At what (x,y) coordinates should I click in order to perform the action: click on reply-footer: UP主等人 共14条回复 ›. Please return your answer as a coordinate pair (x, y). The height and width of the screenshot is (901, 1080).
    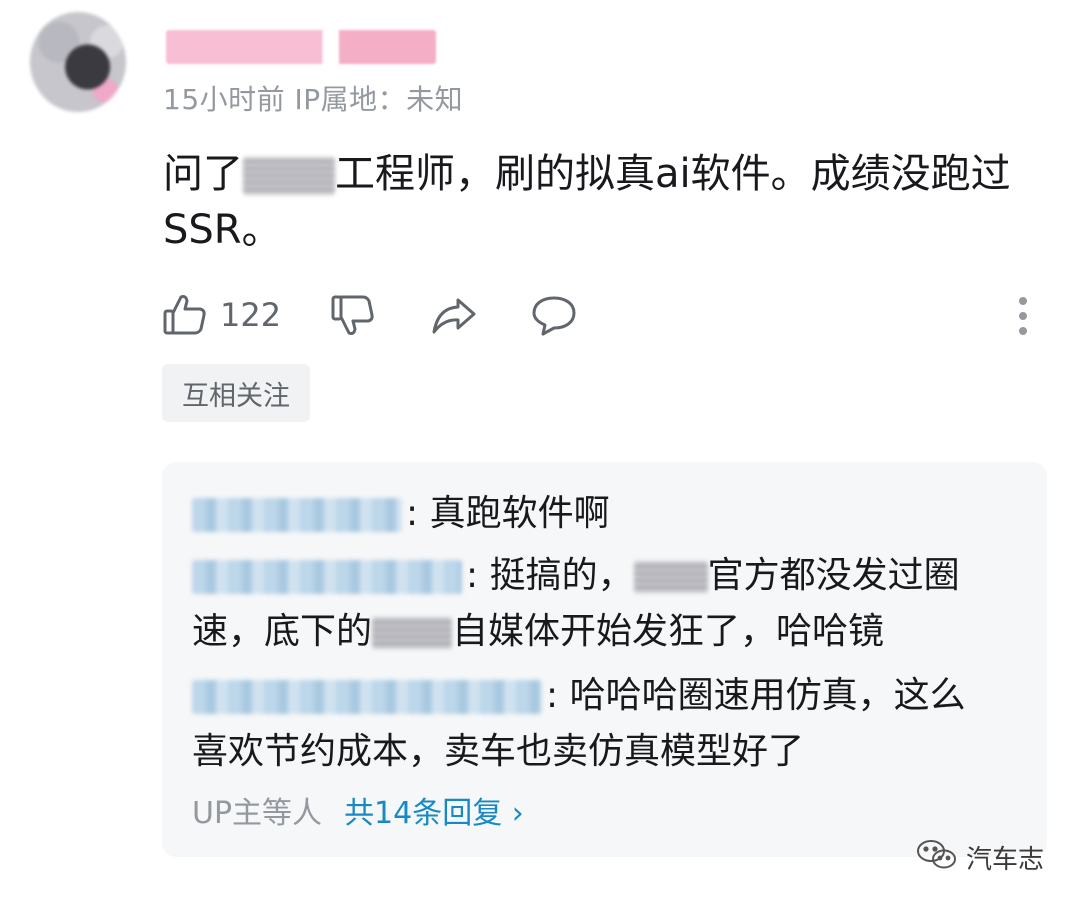
    Looking at the image, I should click on (358, 810).